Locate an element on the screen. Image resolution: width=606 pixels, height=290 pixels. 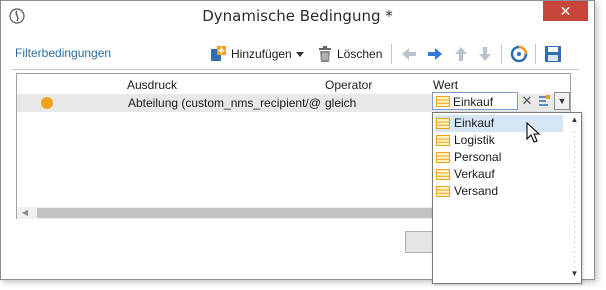
trash-icon is located at coordinates (325, 54).